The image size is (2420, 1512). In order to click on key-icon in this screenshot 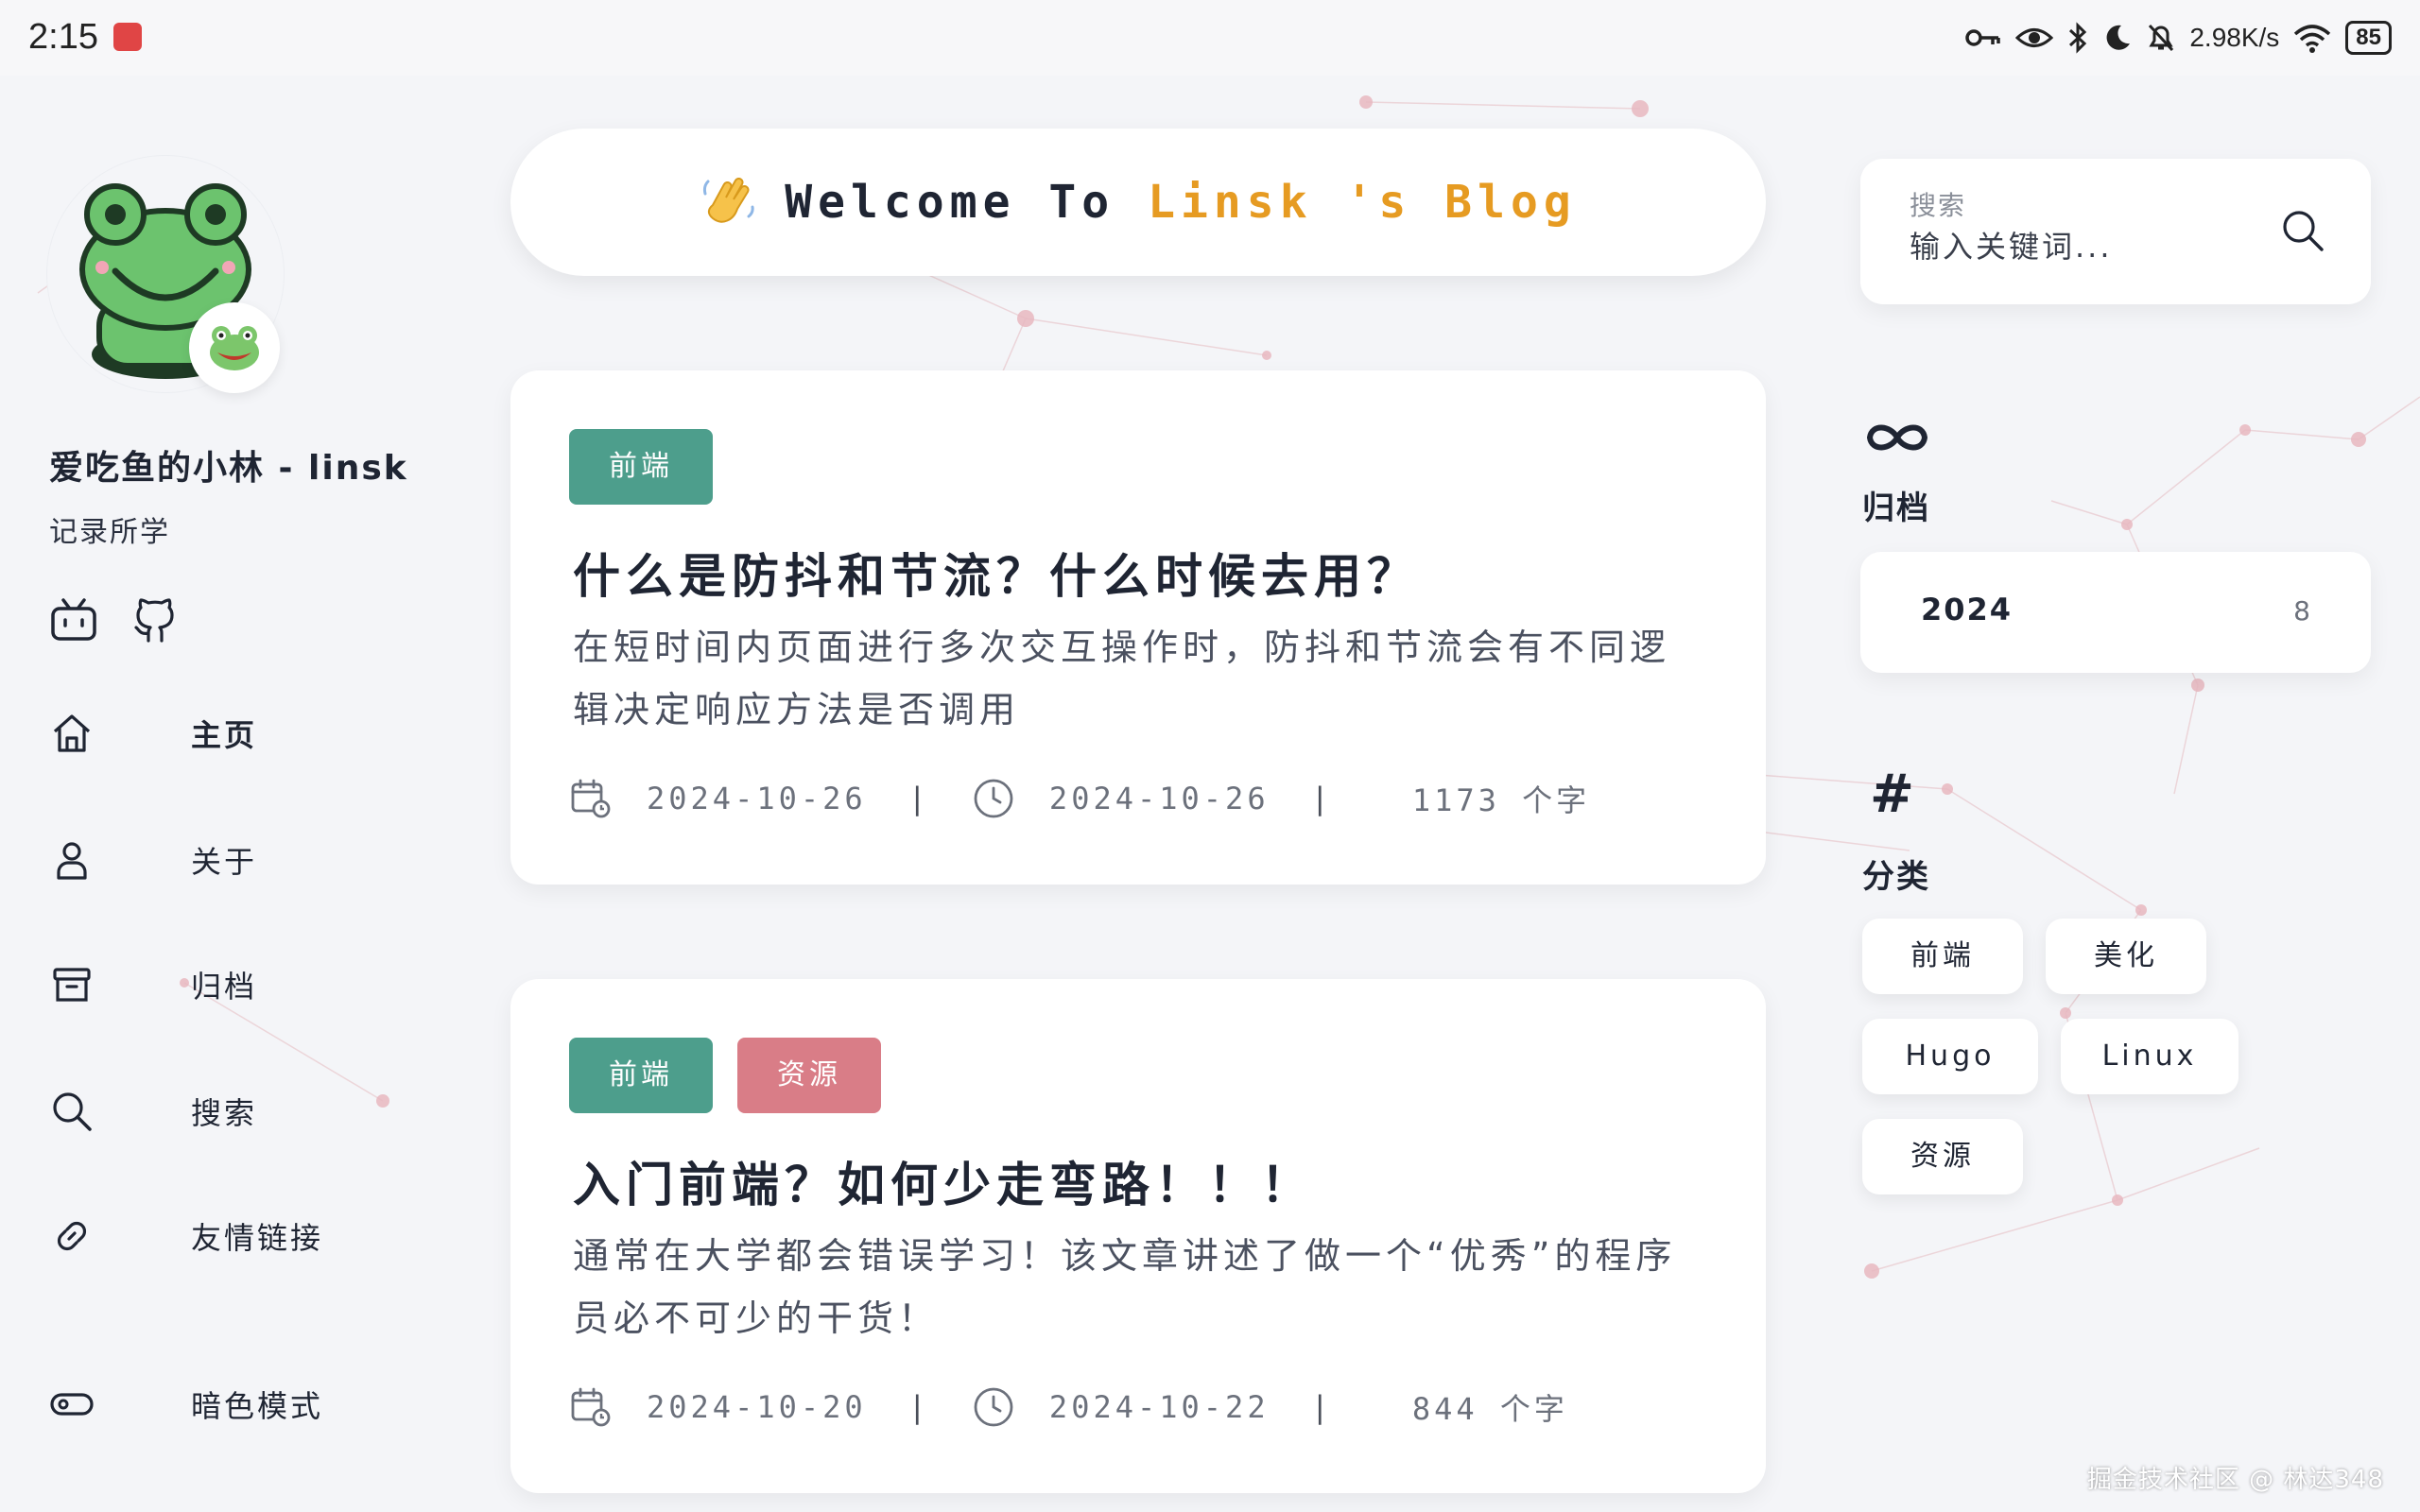, I will do `click(1983, 37)`.